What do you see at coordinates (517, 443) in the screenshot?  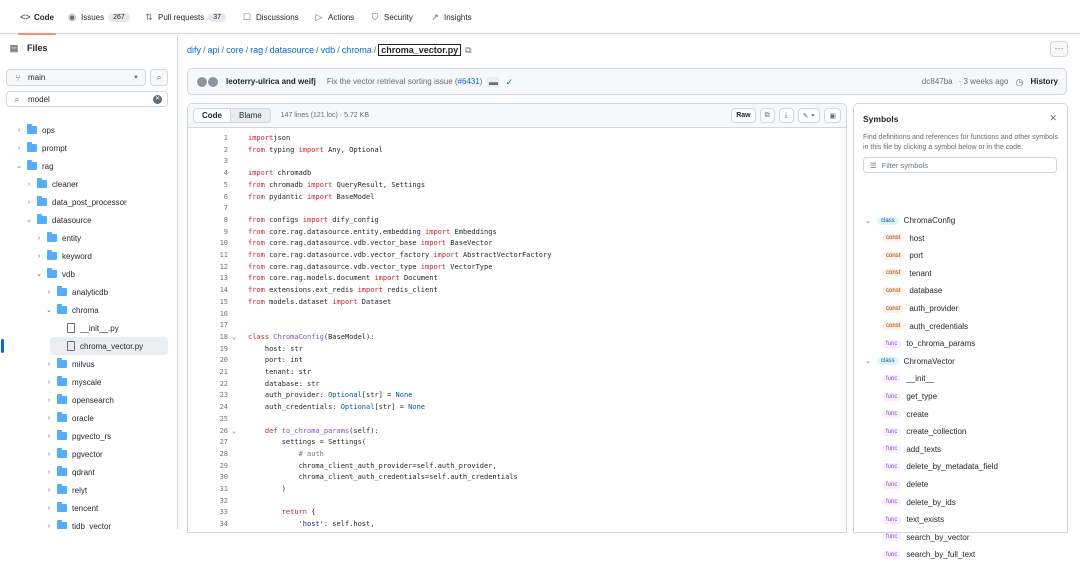 I see `code-line: 27 settings = Settings(` at bounding box center [517, 443].